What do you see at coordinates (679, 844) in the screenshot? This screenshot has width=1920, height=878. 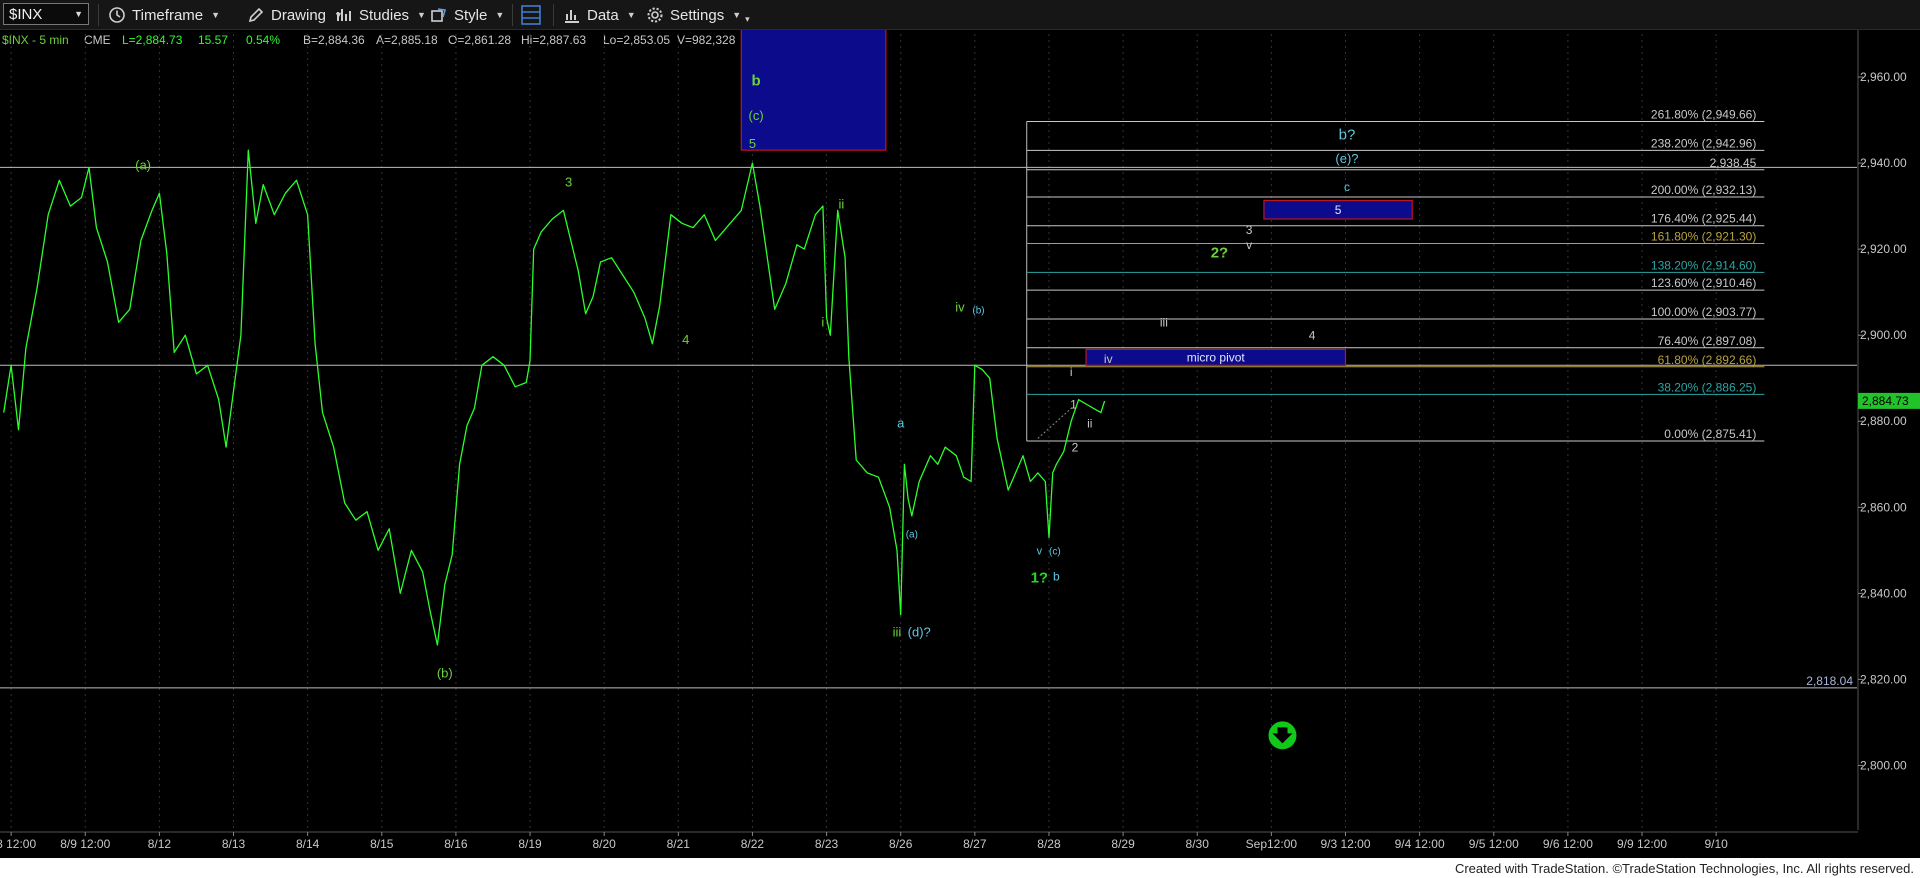 I see `x-tick-label: 8/21` at bounding box center [679, 844].